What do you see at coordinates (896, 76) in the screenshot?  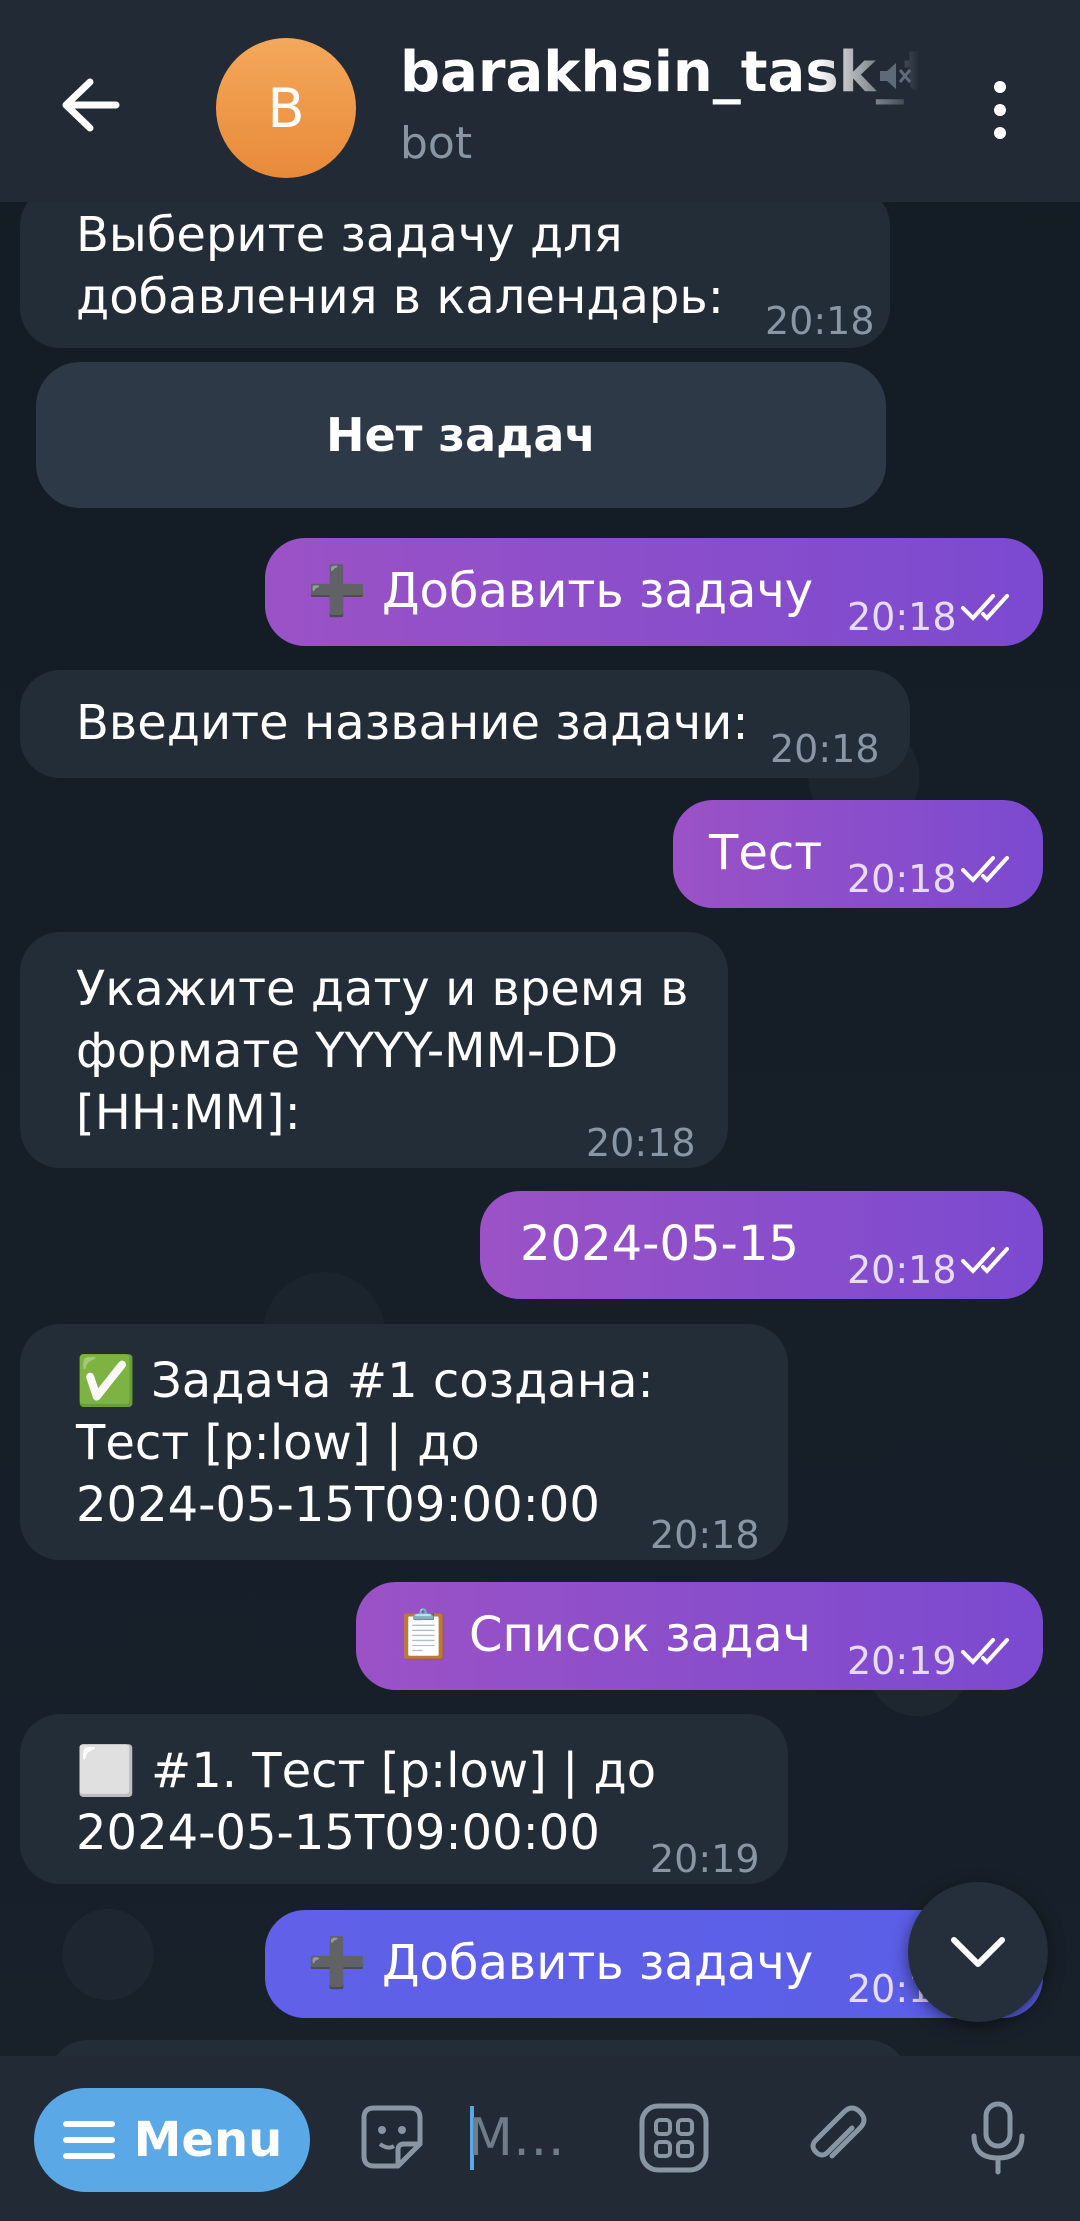 I see `muted-icon` at bounding box center [896, 76].